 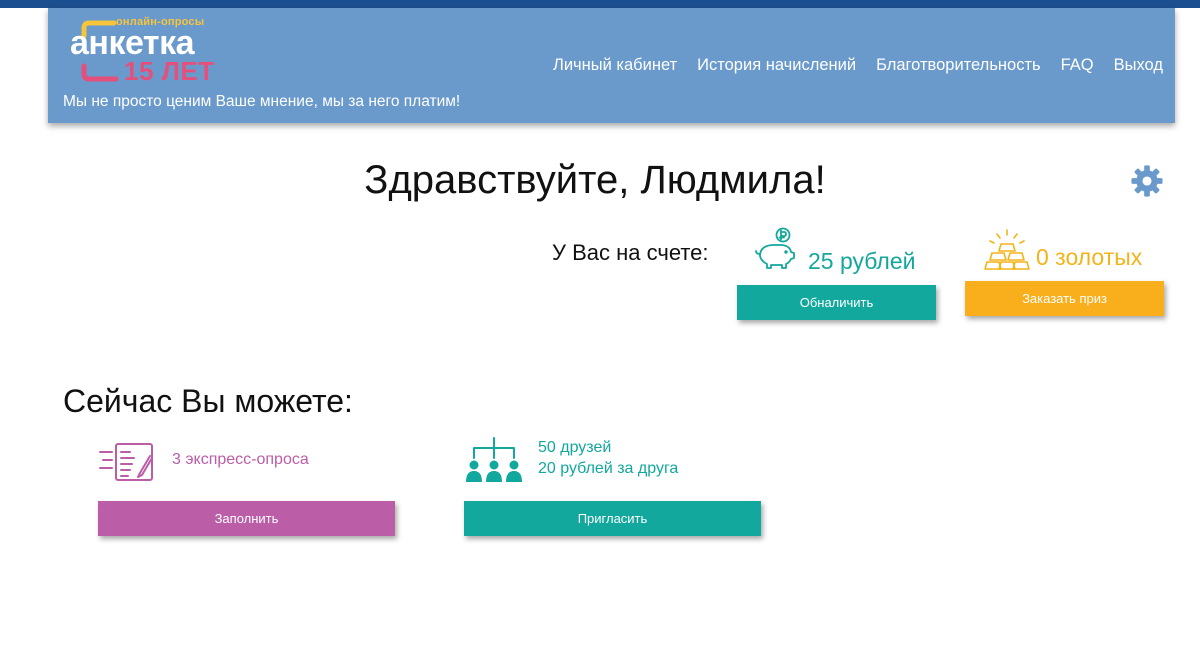 What do you see at coordinates (836, 302) in the screenshot?
I see `cashout-button: Обналичить` at bounding box center [836, 302].